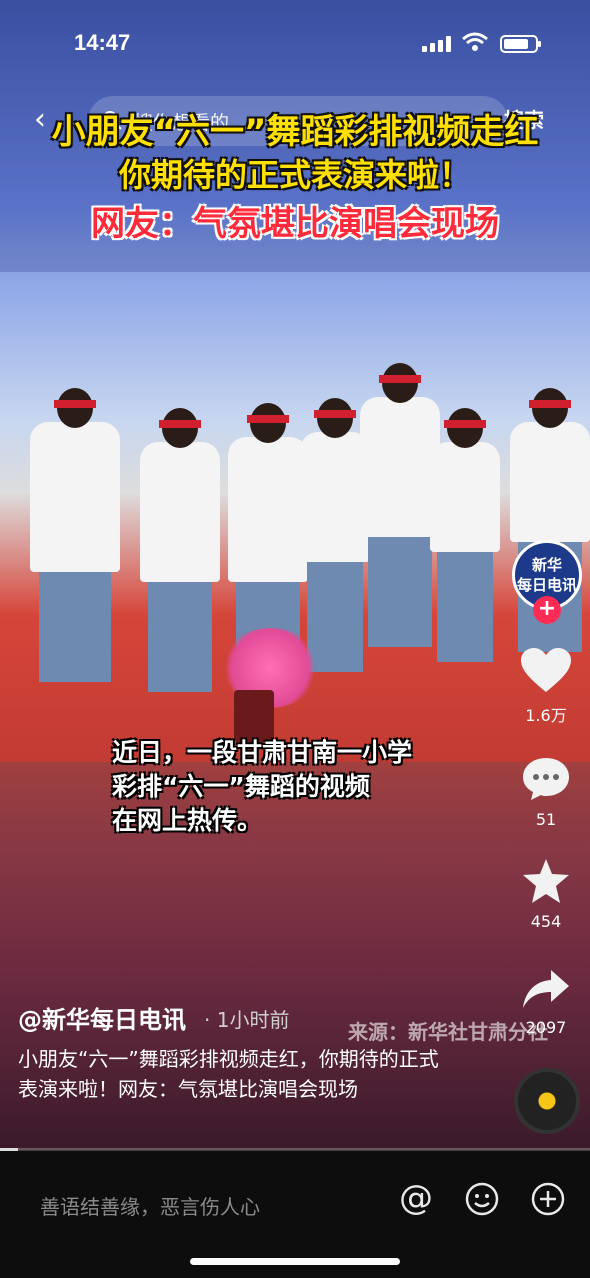 The width and height of the screenshot is (590, 1278). Describe the element at coordinates (475, 41) in the screenshot. I see `wifi-icon` at that location.